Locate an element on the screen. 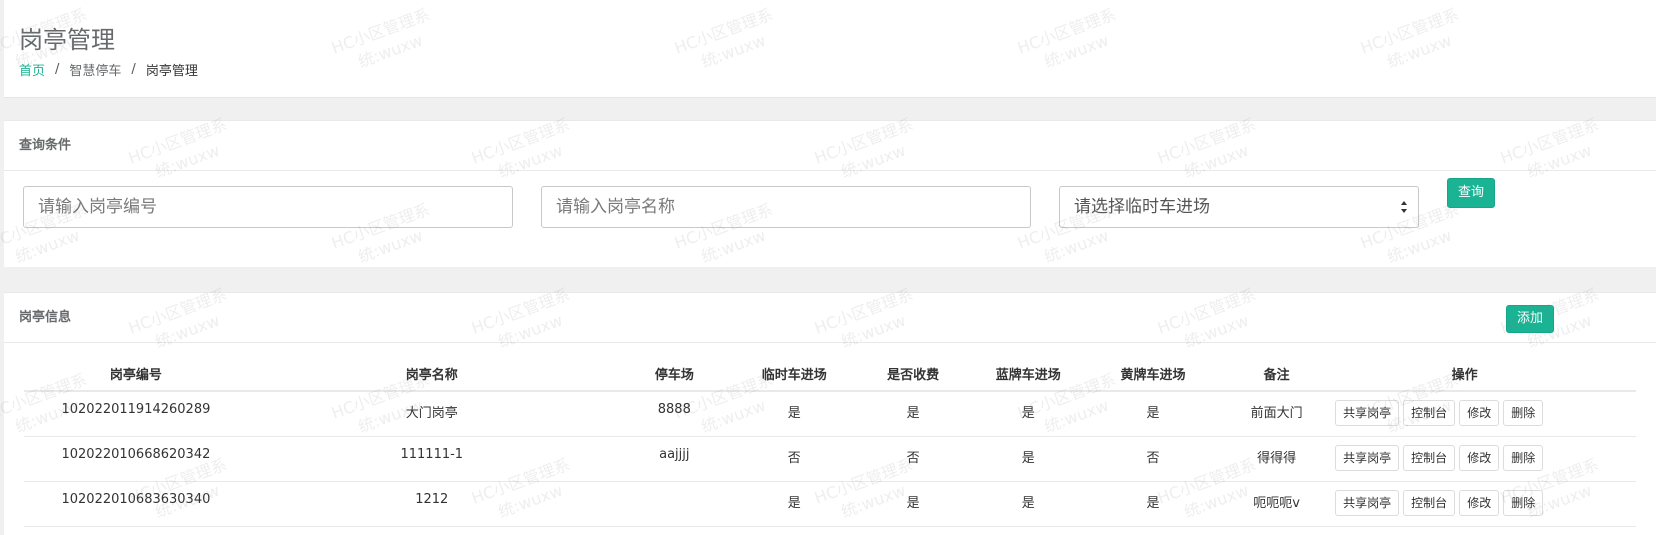  temp-car-select-value: 请选择临时车进场 is located at coordinates (1142, 207).